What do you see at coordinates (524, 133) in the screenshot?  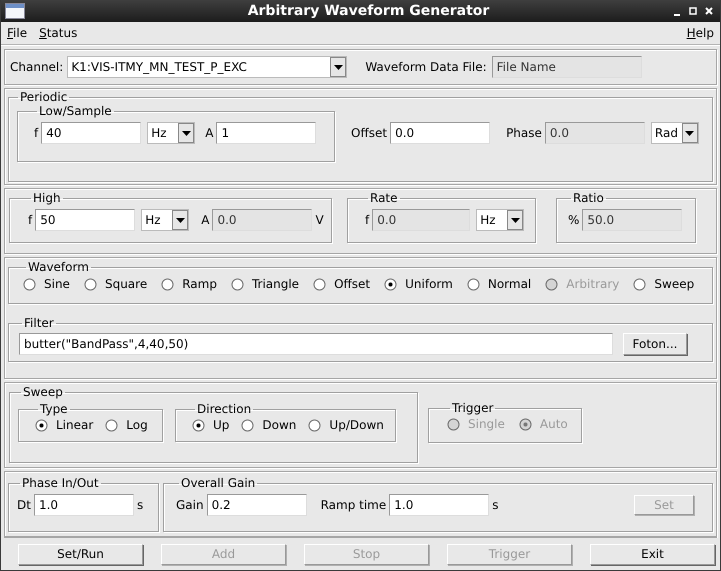 I see `field-label: Phase` at bounding box center [524, 133].